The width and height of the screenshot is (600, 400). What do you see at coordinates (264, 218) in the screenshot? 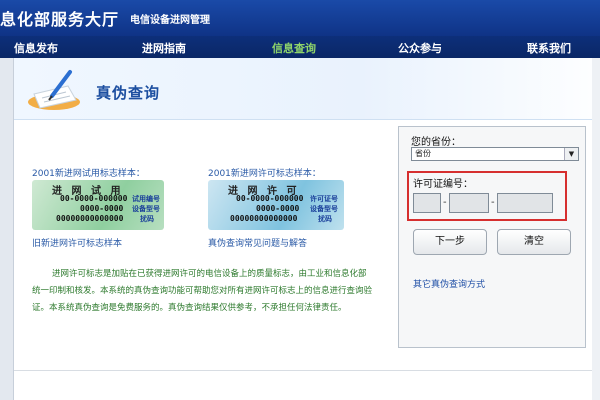
I see `license-card-line3: 00000000000000` at bounding box center [264, 218].